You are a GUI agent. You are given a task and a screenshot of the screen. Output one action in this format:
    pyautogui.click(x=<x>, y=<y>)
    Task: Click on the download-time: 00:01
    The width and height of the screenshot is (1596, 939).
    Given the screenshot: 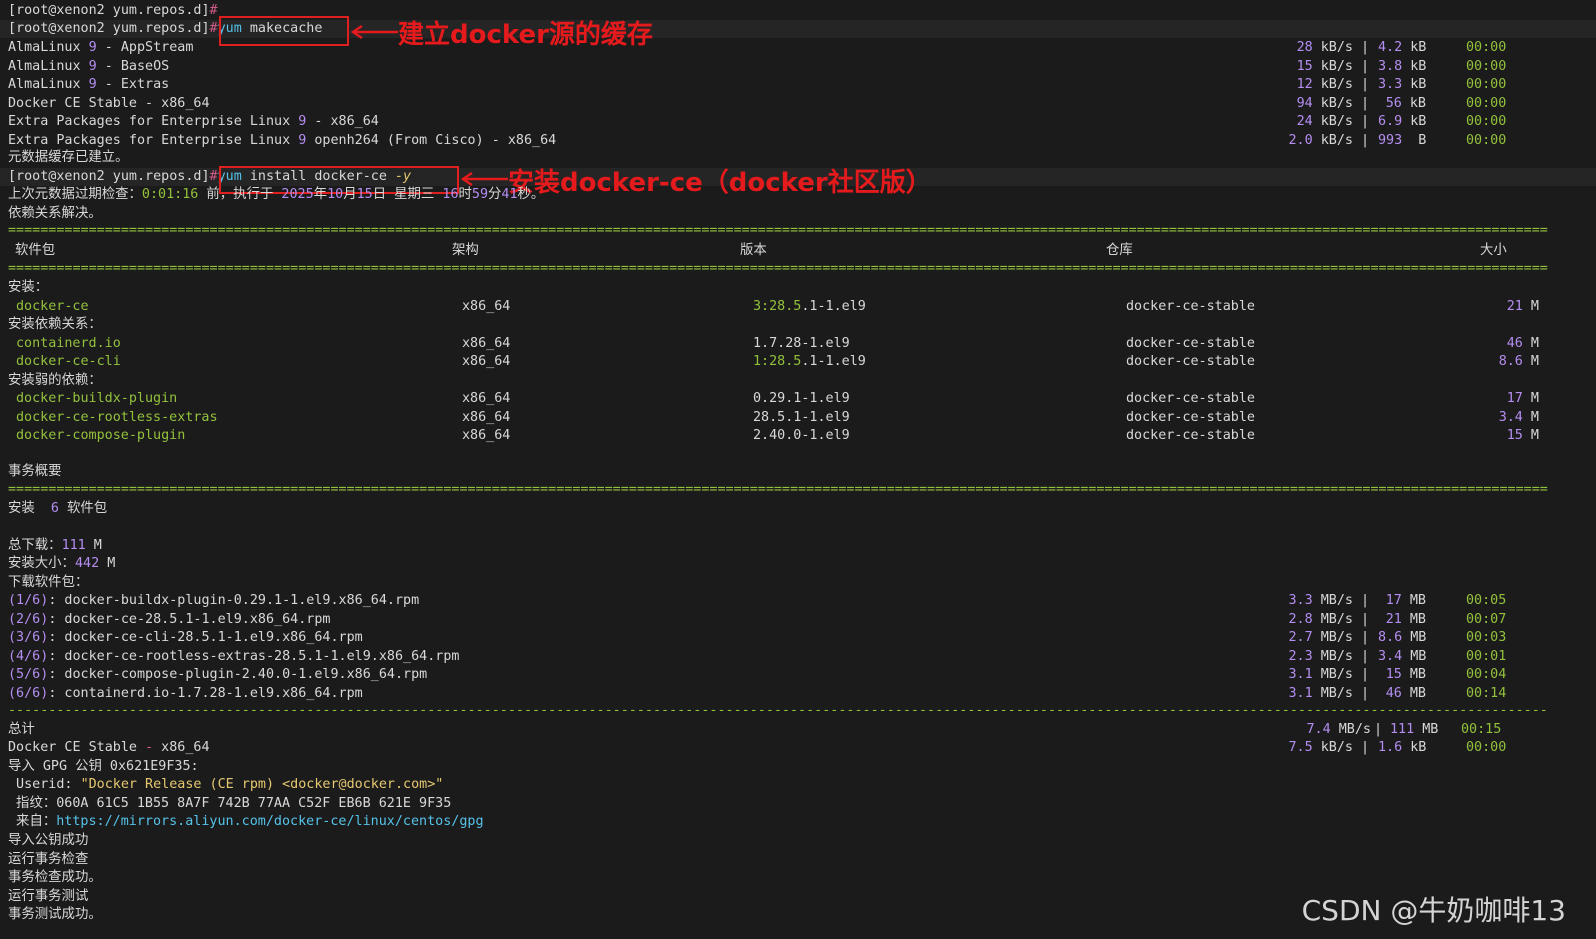 What is the action you would take?
    pyautogui.click(x=1486, y=656)
    